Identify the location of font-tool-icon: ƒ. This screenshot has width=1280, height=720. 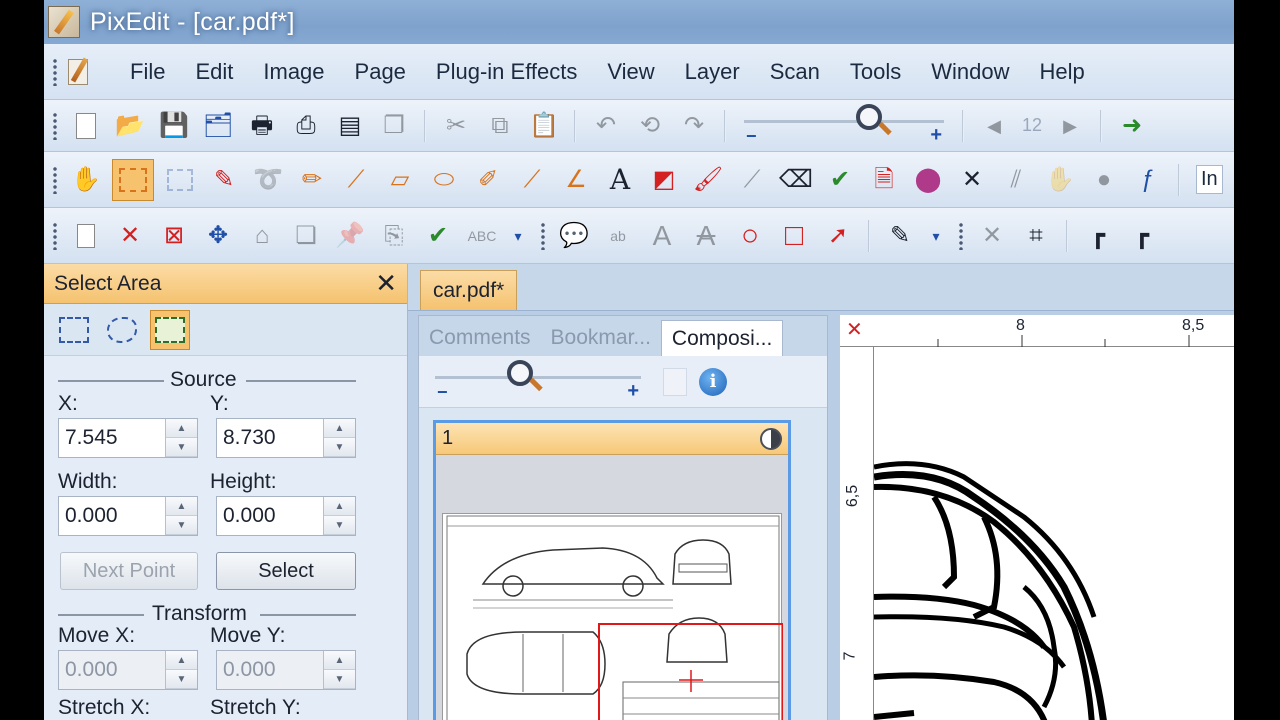
(1148, 180).